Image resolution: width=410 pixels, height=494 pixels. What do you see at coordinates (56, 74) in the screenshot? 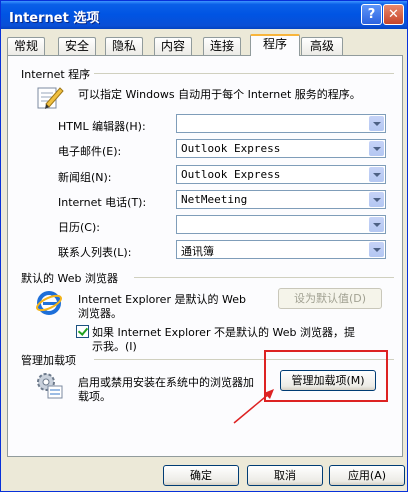
I see `internet-programs-heading: Internet 程序` at bounding box center [56, 74].